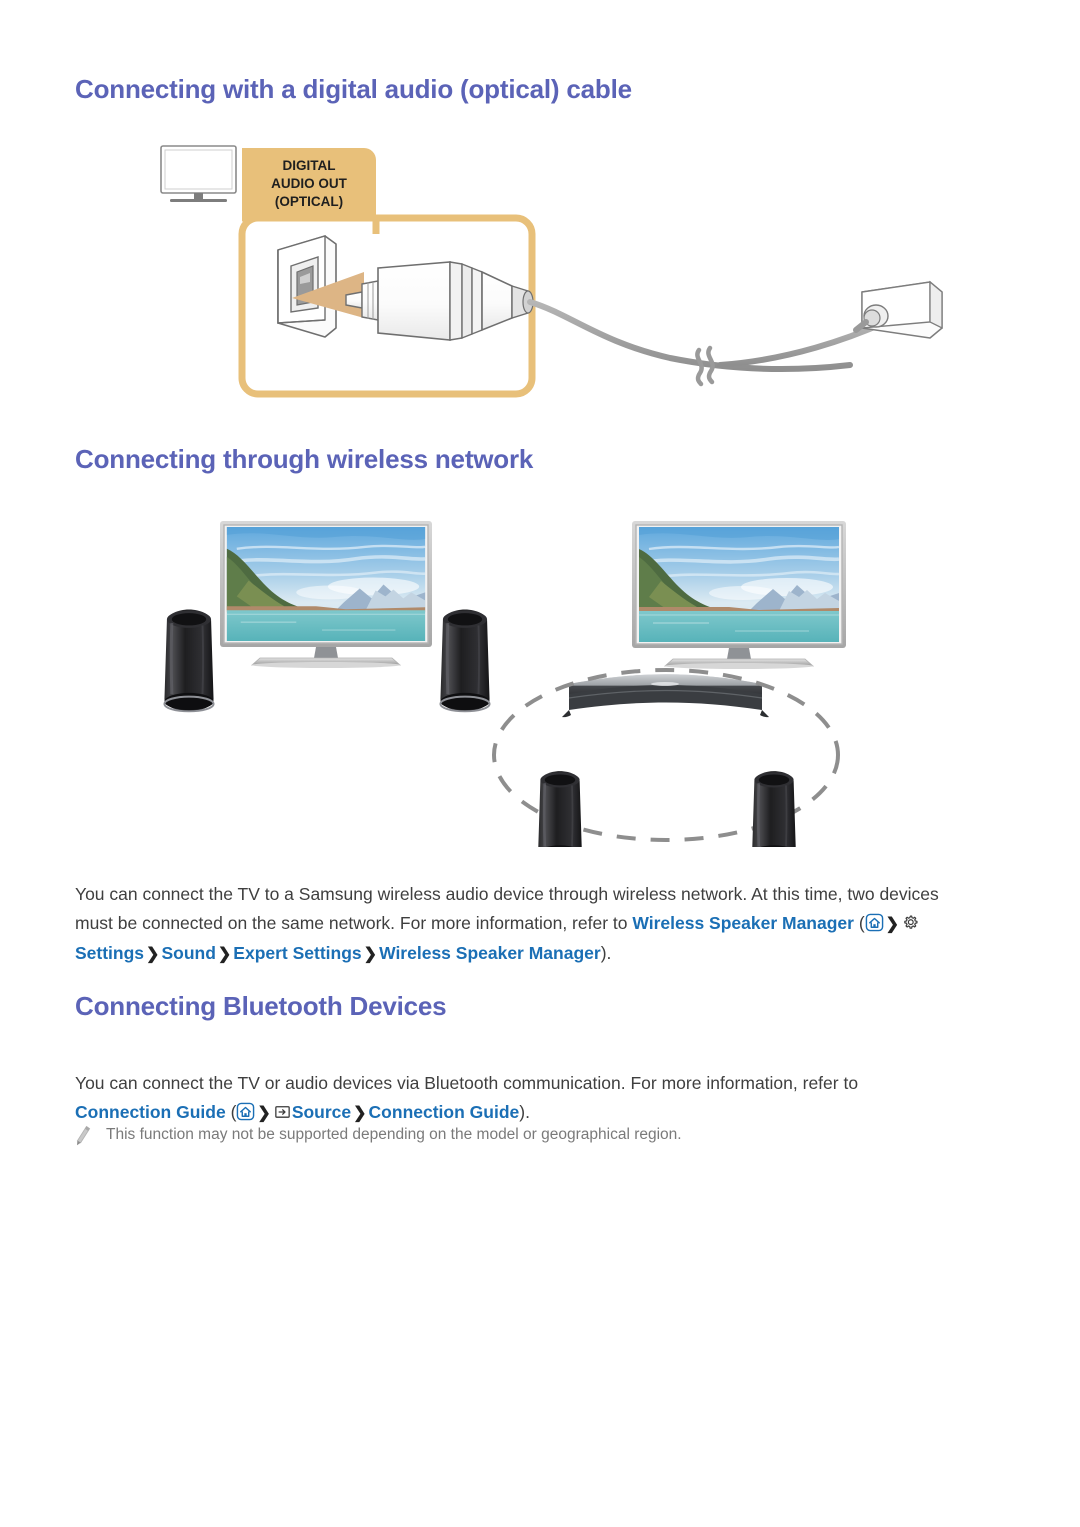  What do you see at coordinates (444, 1112) in the screenshot?
I see `breadcrumb-connection-guide: Connection Guide` at bounding box center [444, 1112].